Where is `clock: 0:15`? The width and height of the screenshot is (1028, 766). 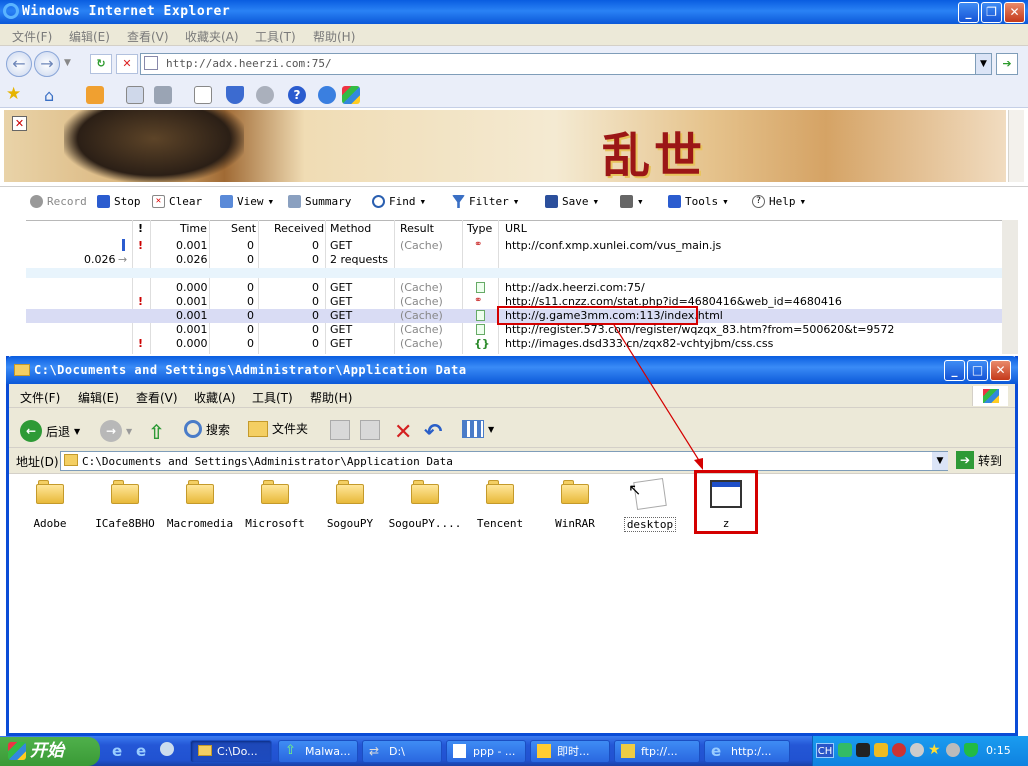 clock: 0:15 is located at coordinates (998, 750).